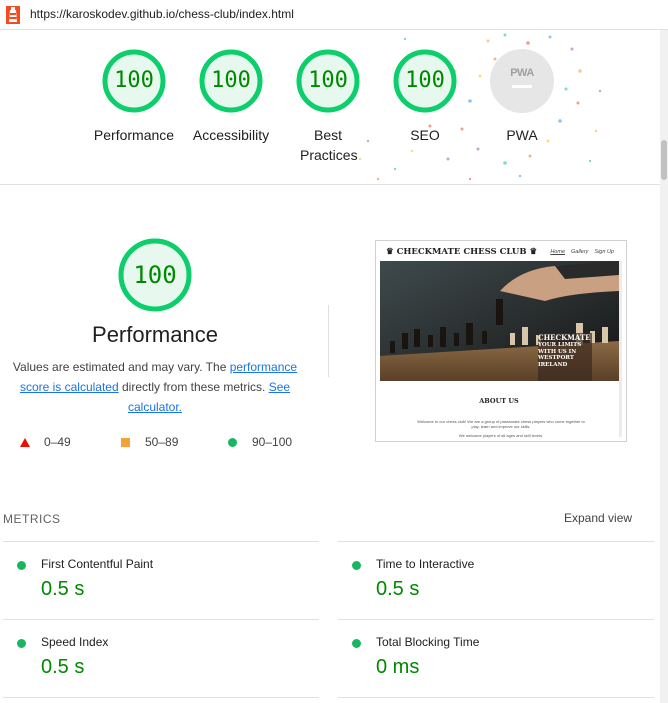 This screenshot has height=703, width=668. I want to click on gauge-performance: 100 Performance, so click(134, 97).